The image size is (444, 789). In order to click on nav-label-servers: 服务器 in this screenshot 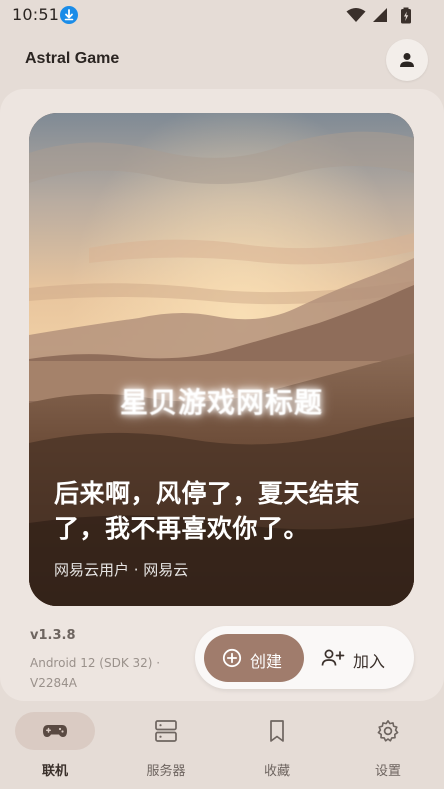, I will do `click(166, 771)`.